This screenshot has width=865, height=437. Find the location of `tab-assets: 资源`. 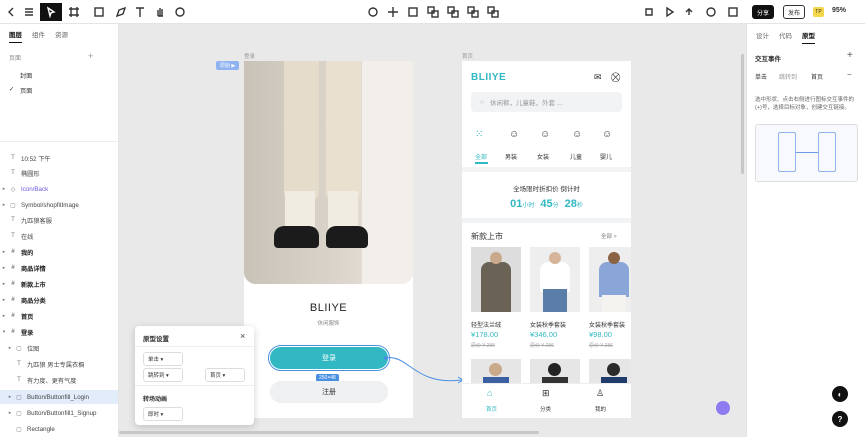

tab-assets: 资源 is located at coordinates (61, 36).